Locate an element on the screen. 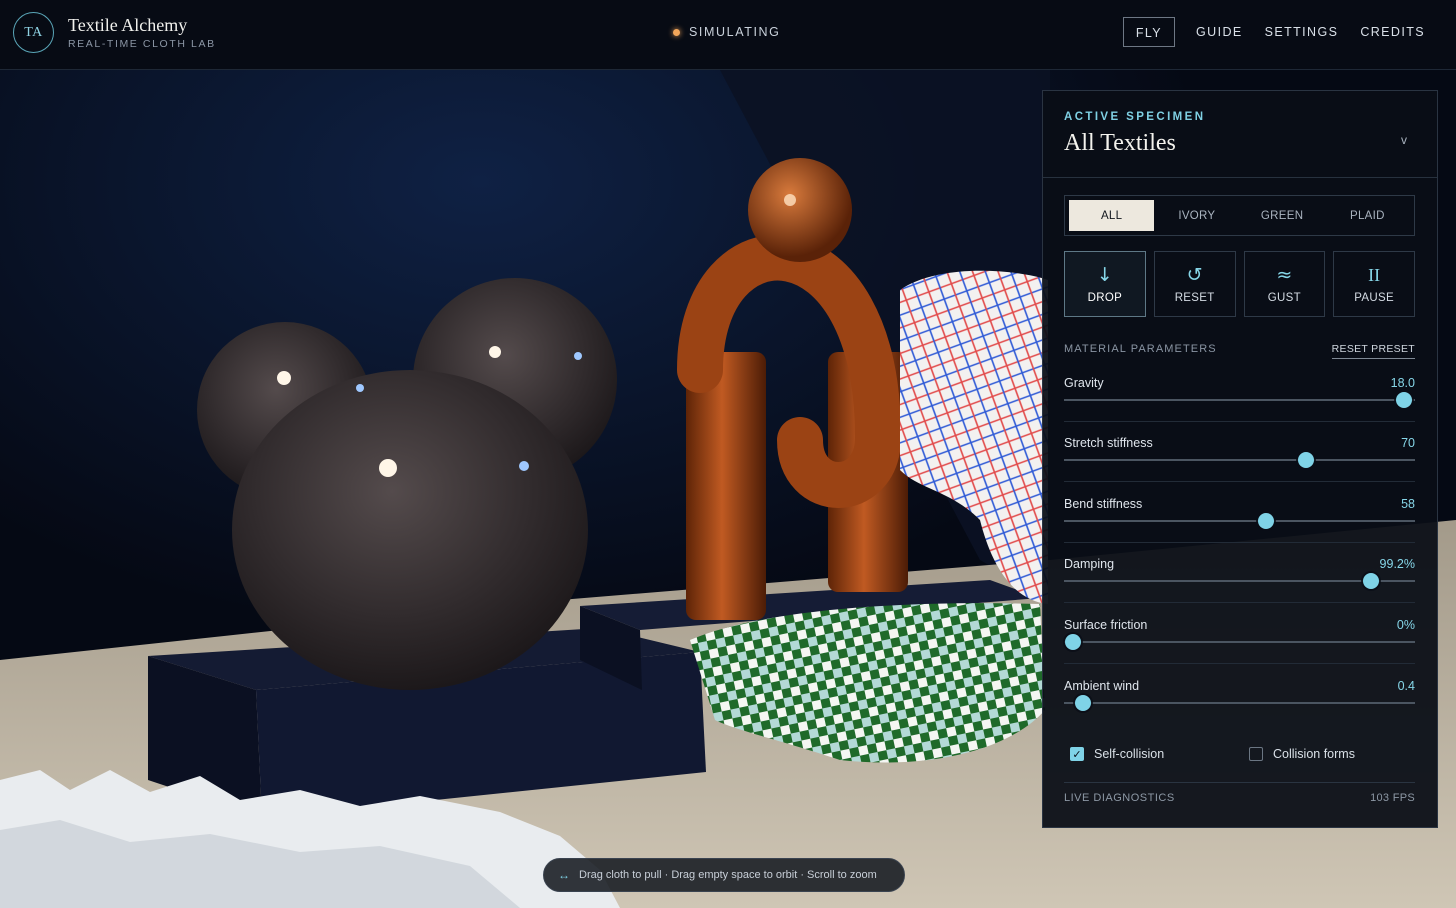 The image size is (1456, 908). damping-param: Damping 99.2% is located at coordinates (1239, 587).